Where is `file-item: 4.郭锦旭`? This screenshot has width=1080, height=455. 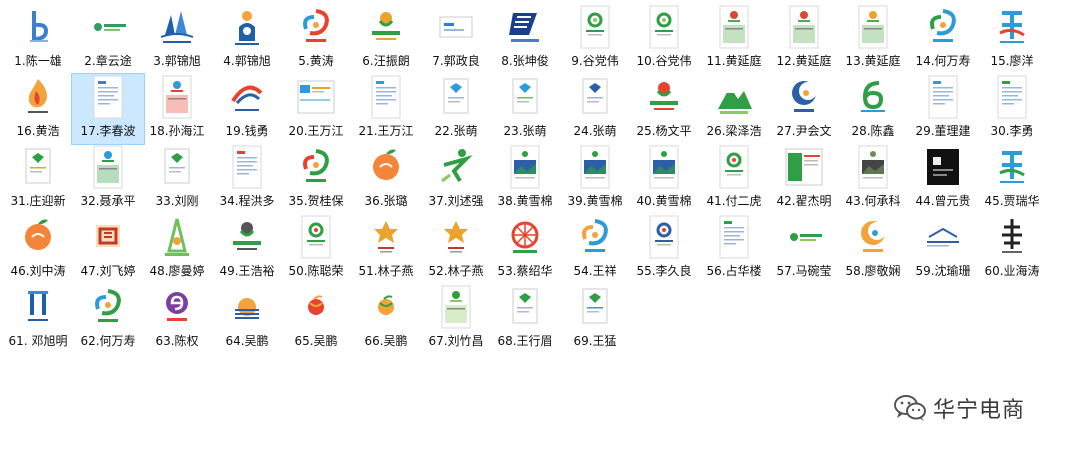
file-item: 4.郭锦旭 is located at coordinates (247, 39).